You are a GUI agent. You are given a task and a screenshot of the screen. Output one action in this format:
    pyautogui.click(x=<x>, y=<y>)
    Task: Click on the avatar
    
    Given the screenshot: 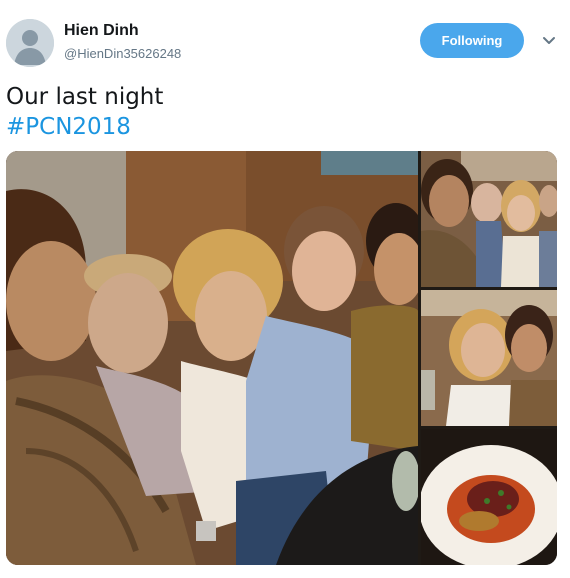 What is the action you would take?
    pyautogui.click(x=30, y=43)
    